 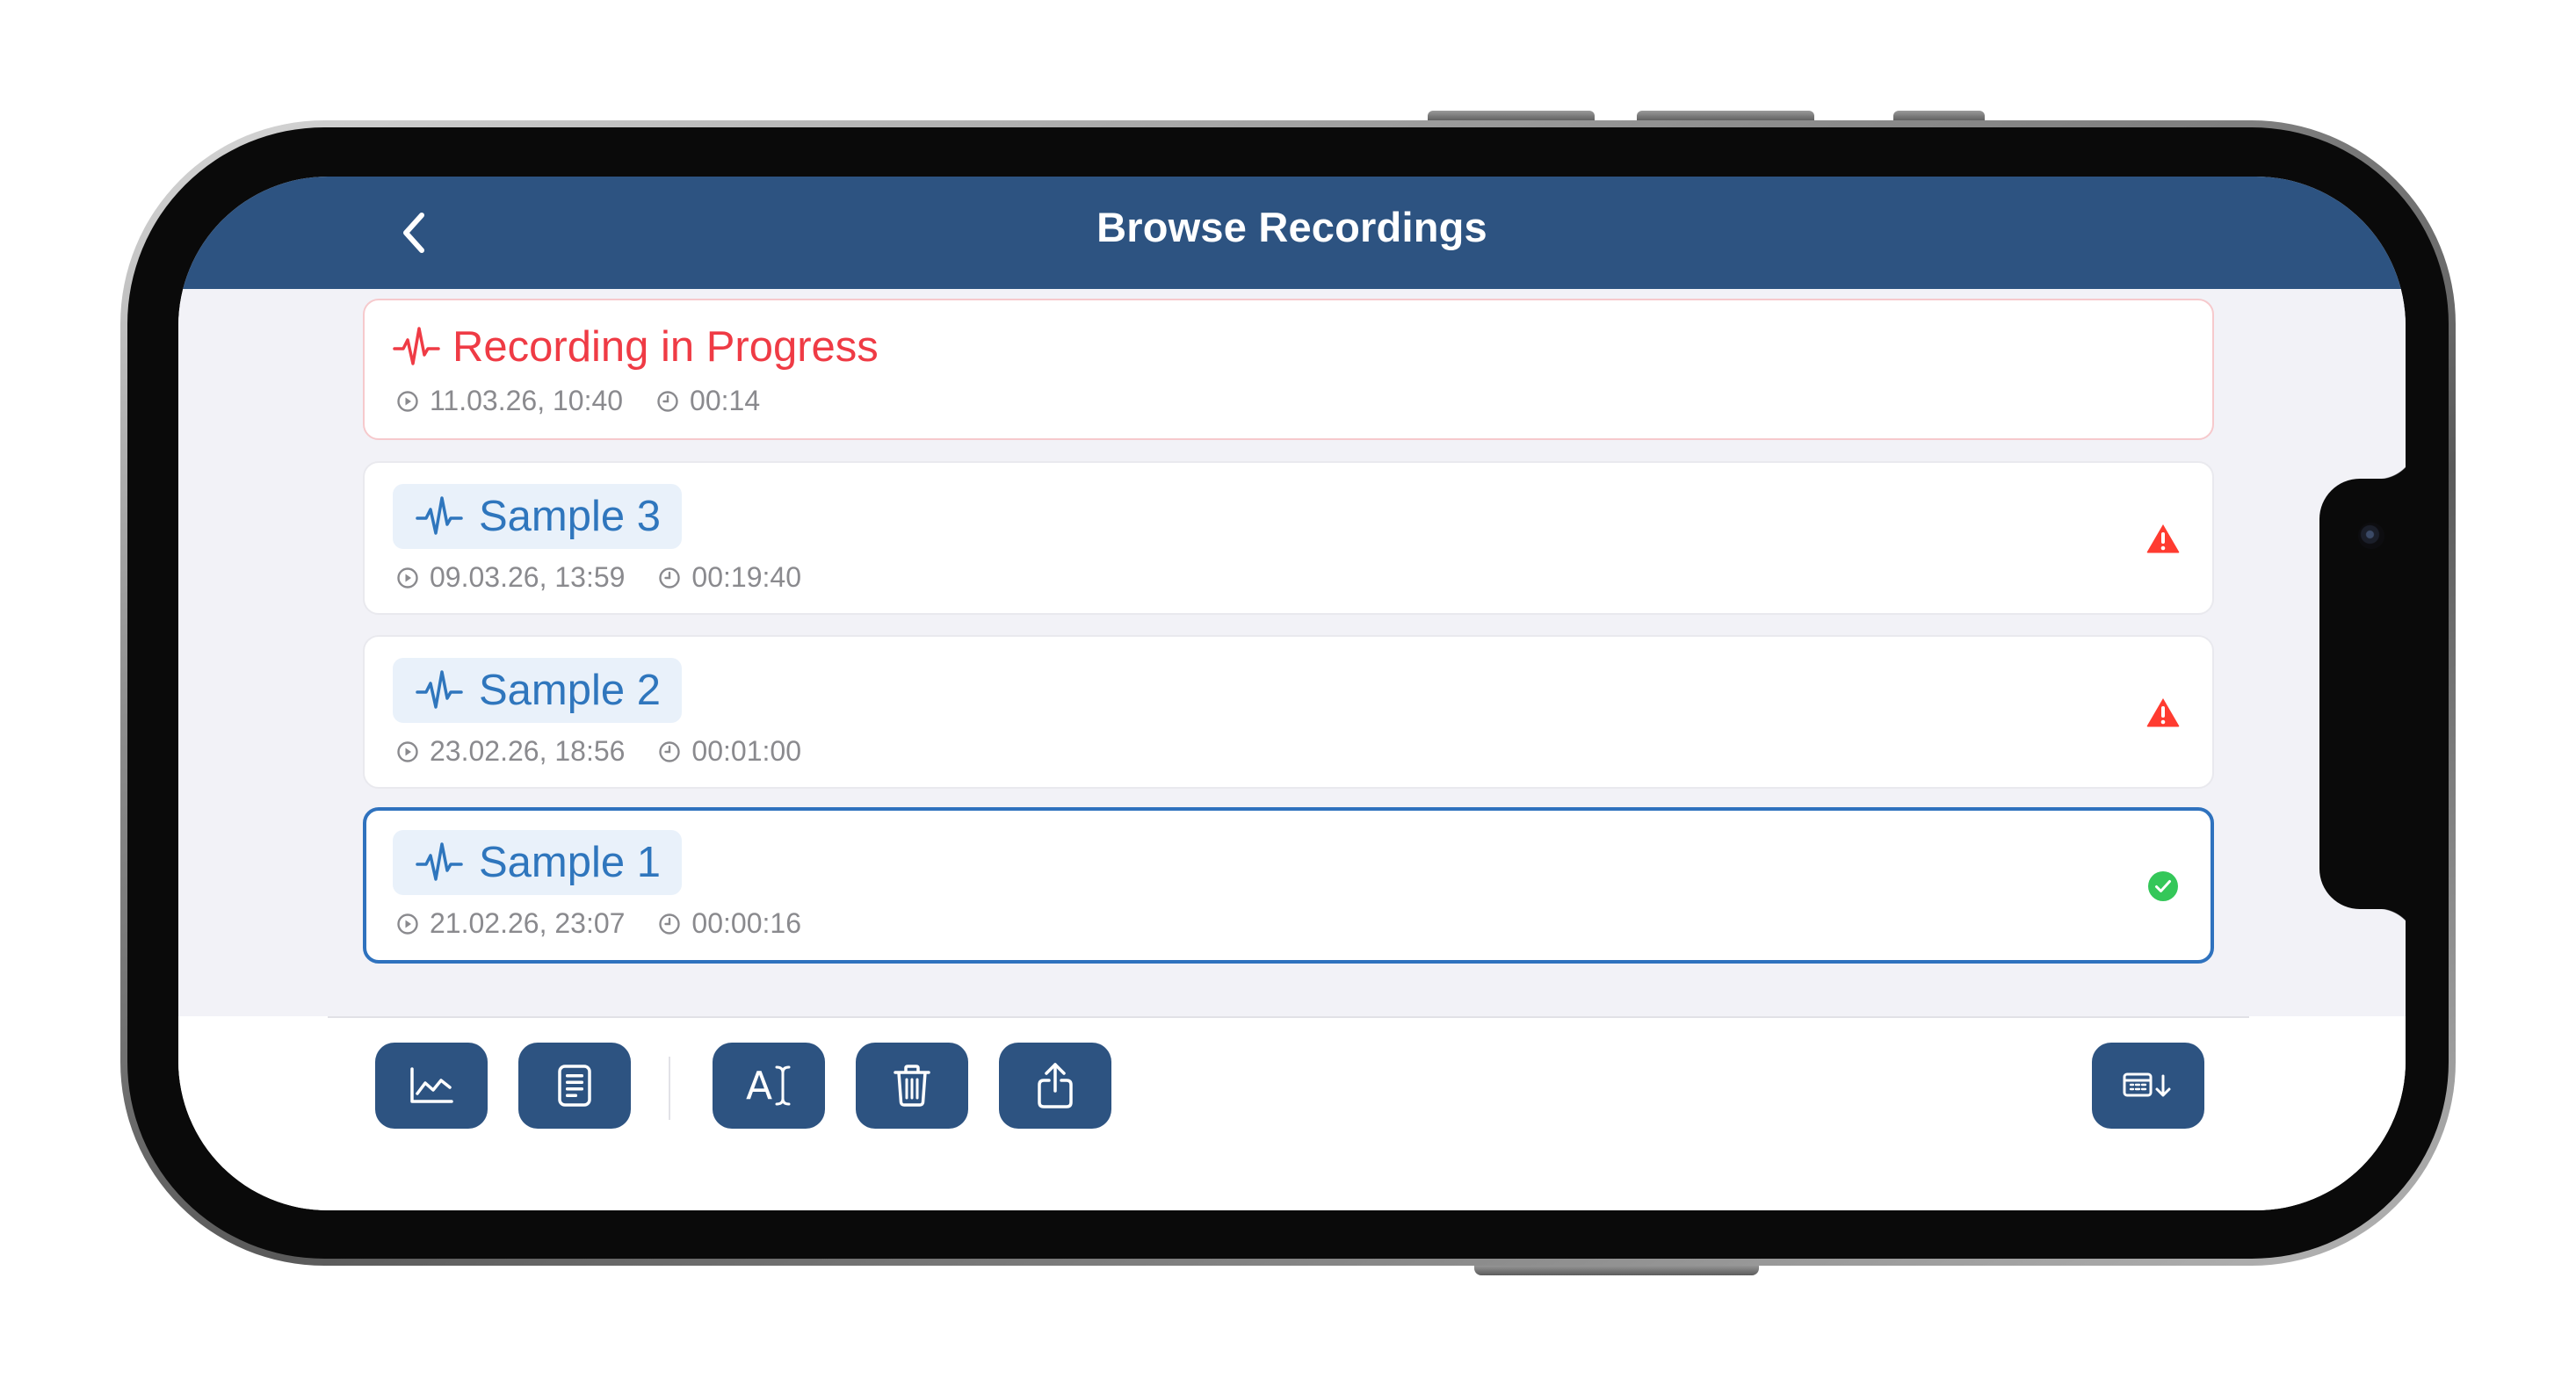 I want to click on toolbar-separator, so click(x=669, y=1088).